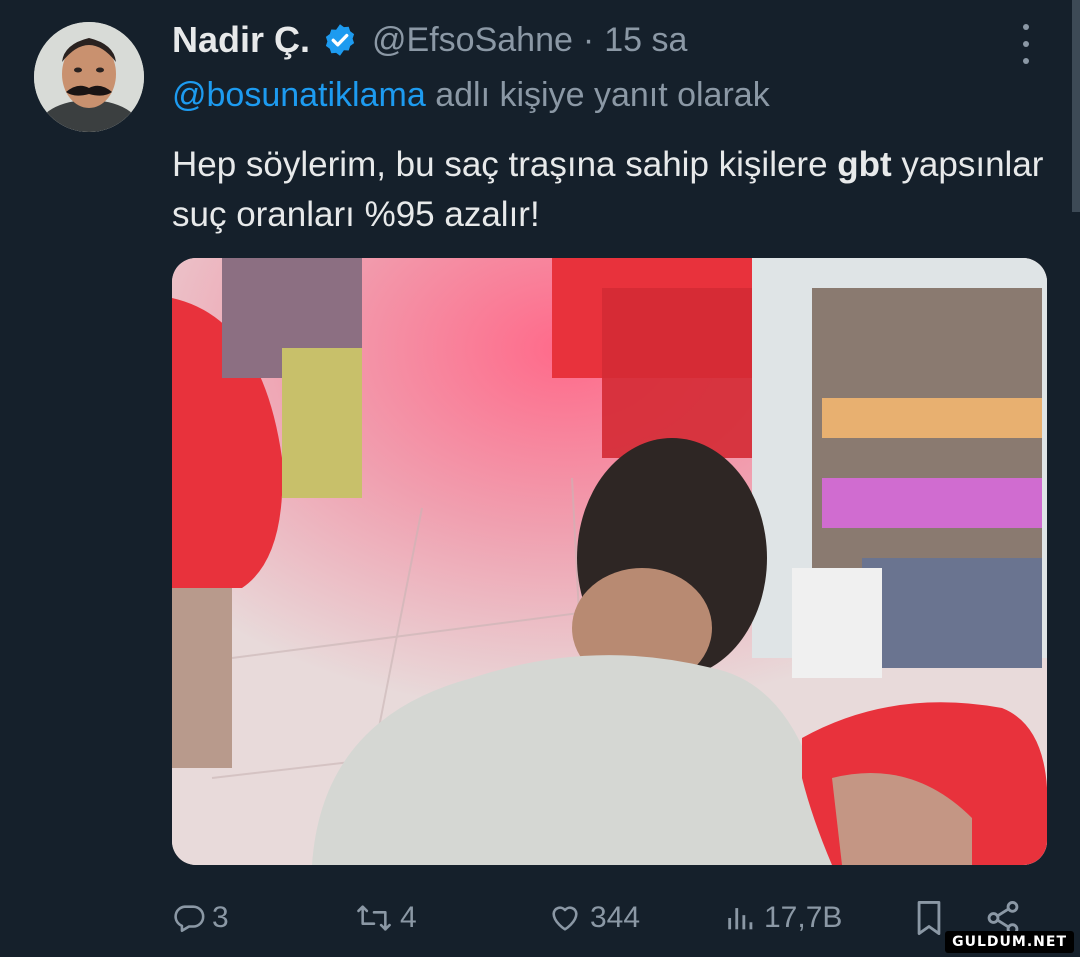  Describe the element at coordinates (374, 918) in the screenshot. I see `retweet-icon` at that location.